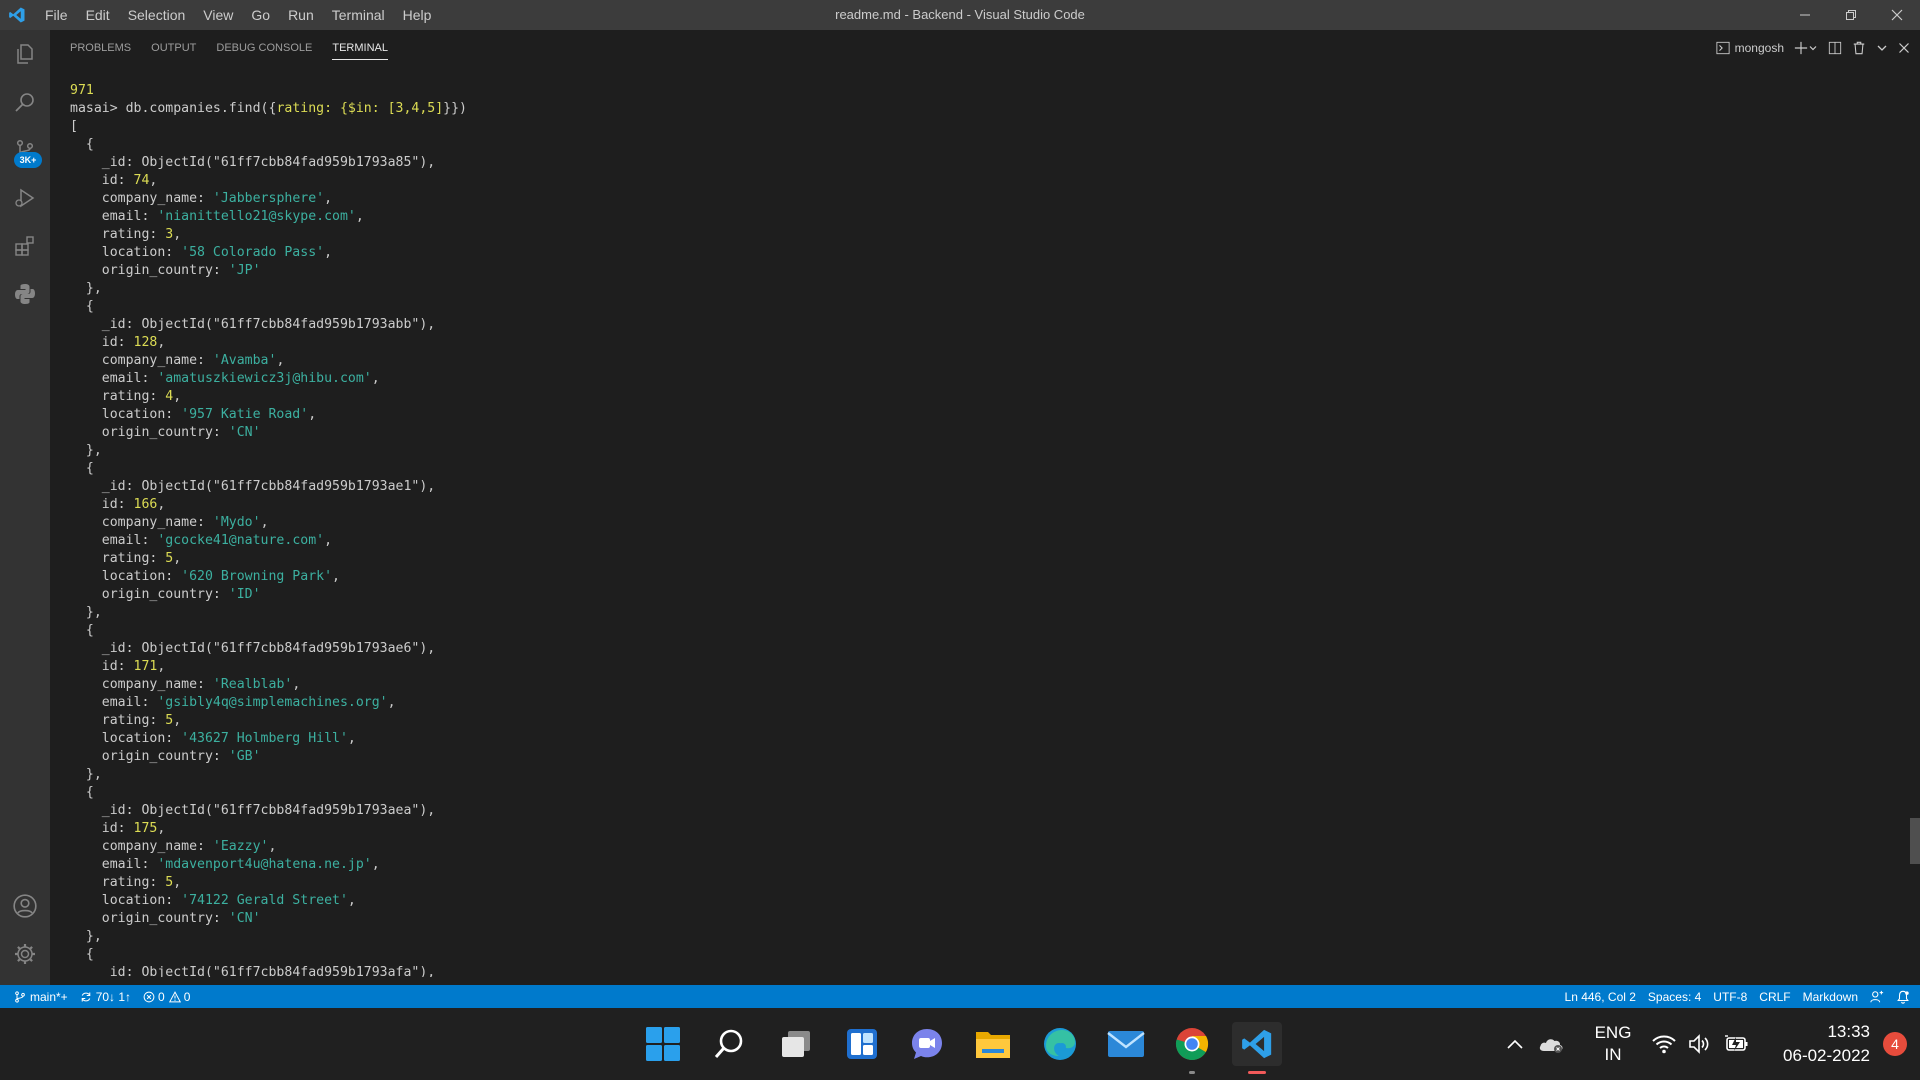 This screenshot has width=1920, height=1080. I want to click on teams-chat-button, so click(927, 1044).